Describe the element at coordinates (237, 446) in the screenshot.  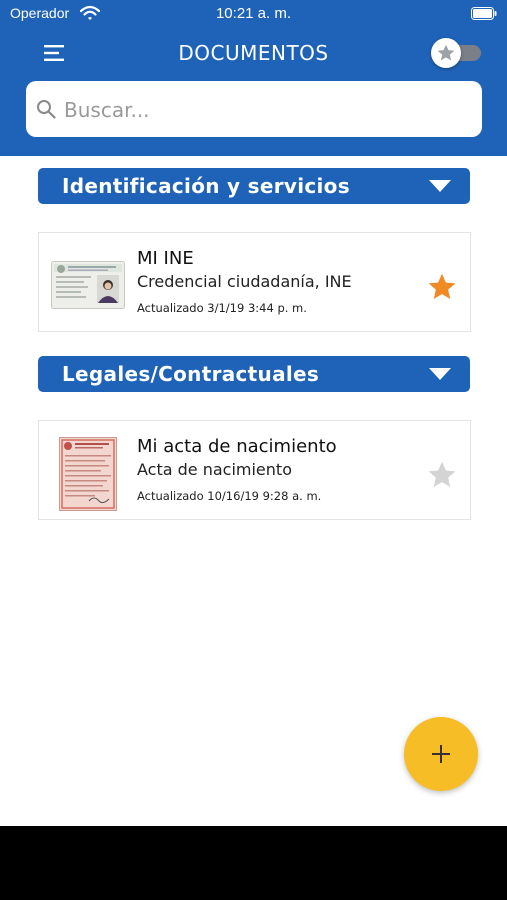
I see `document-name: Mi acta de nacimiento` at that location.